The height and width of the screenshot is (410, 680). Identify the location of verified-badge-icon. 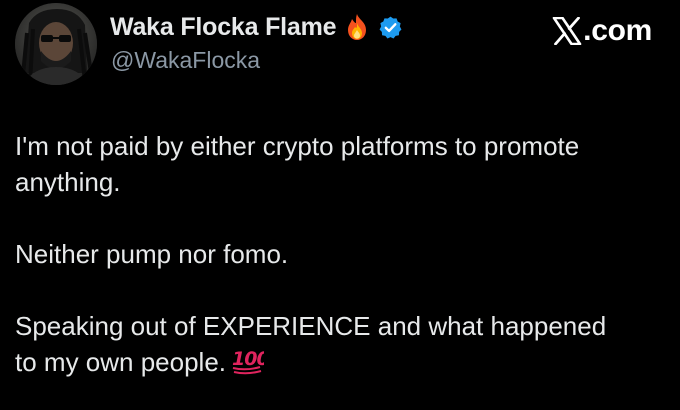
(390, 27).